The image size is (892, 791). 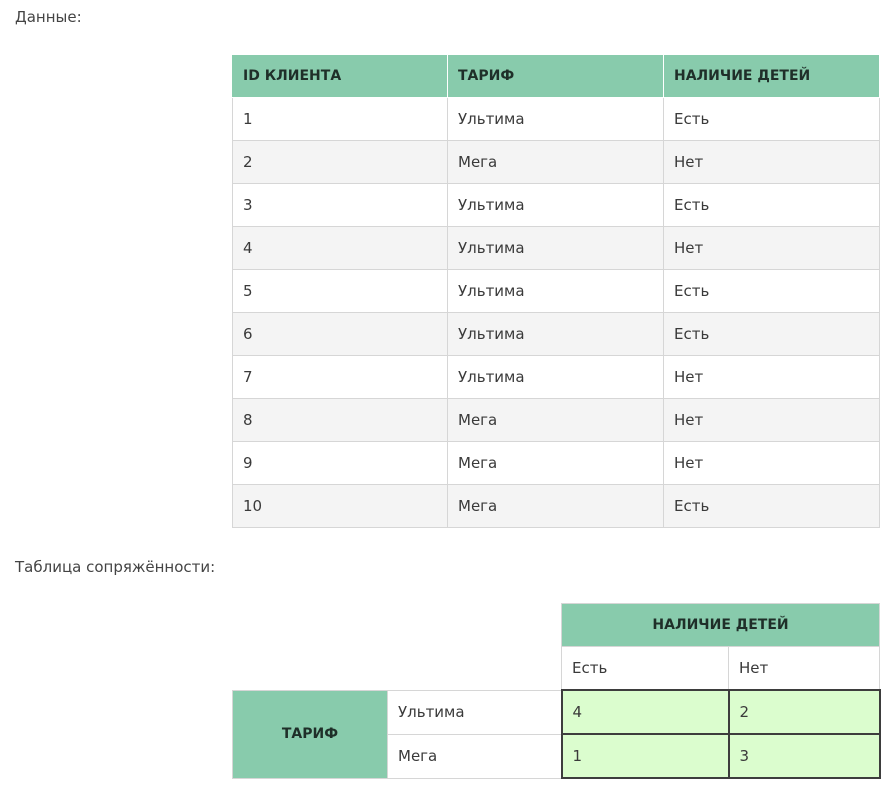 I want to click on row-label-mega: Мега, so click(x=474, y=756).